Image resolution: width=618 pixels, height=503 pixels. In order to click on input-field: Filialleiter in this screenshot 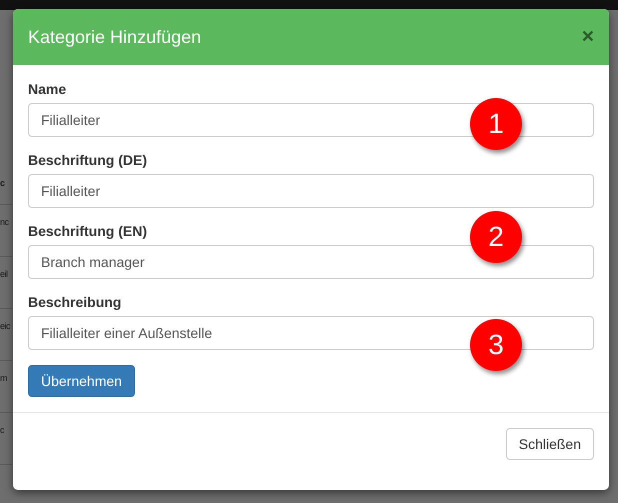, I will do `click(311, 191)`.